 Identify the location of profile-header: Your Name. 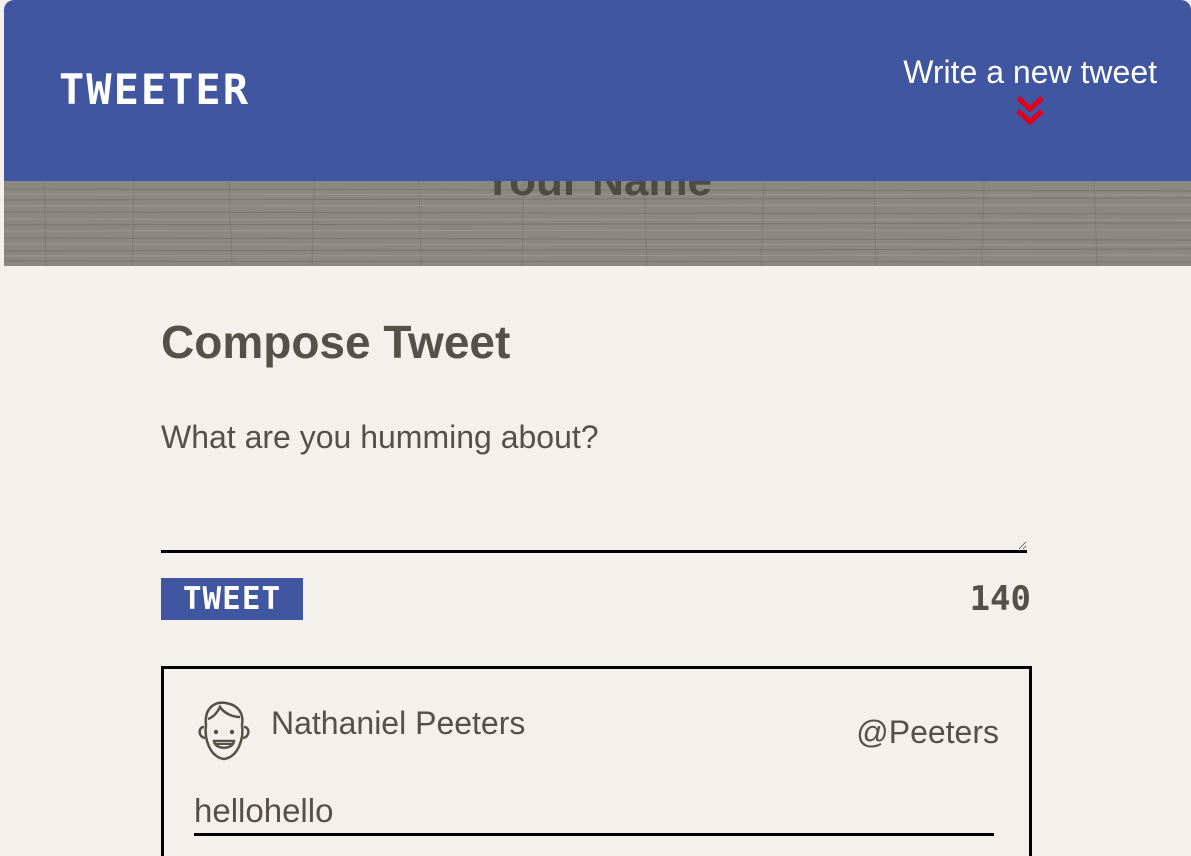
(597, 223).